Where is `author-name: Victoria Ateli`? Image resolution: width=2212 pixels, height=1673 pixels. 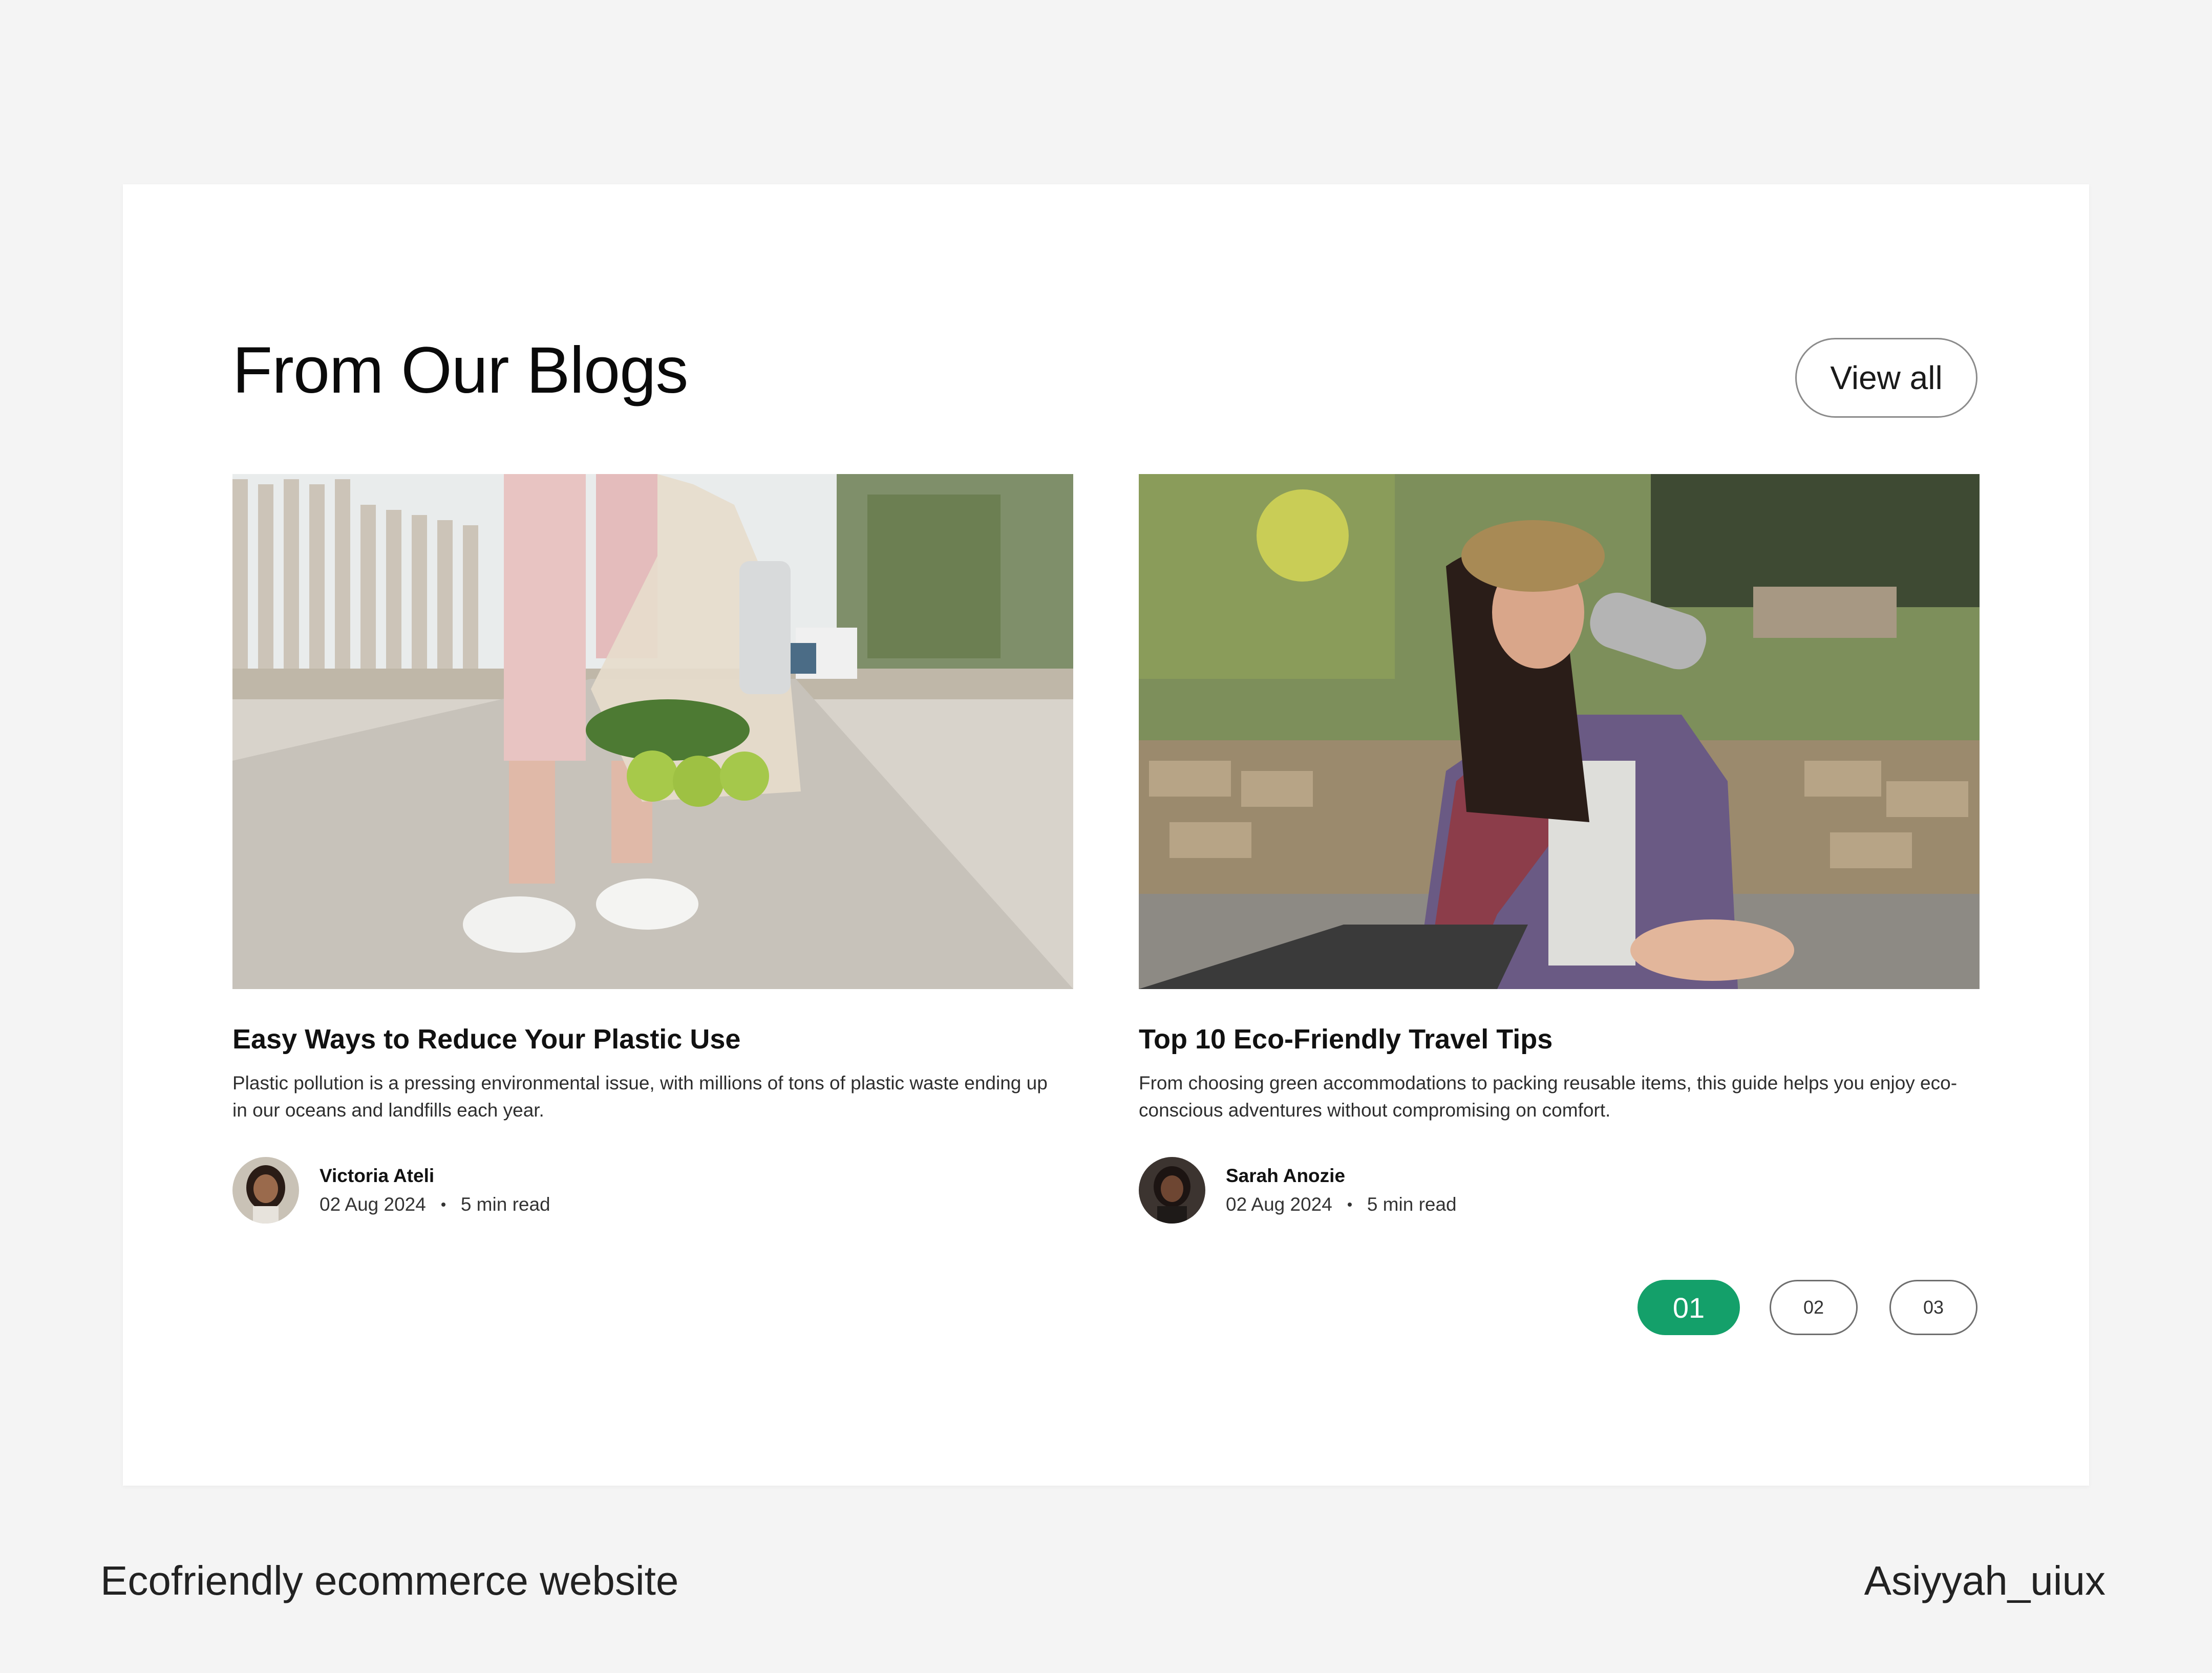 author-name: Victoria Ateli is located at coordinates (377, 1176).